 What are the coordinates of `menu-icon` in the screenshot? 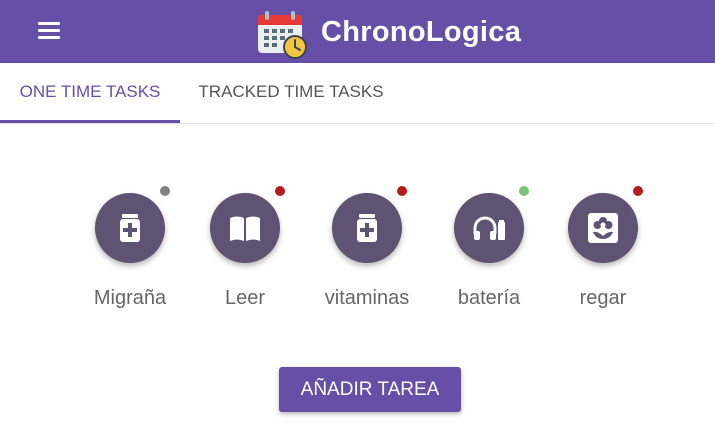 It's located at (49, 31).